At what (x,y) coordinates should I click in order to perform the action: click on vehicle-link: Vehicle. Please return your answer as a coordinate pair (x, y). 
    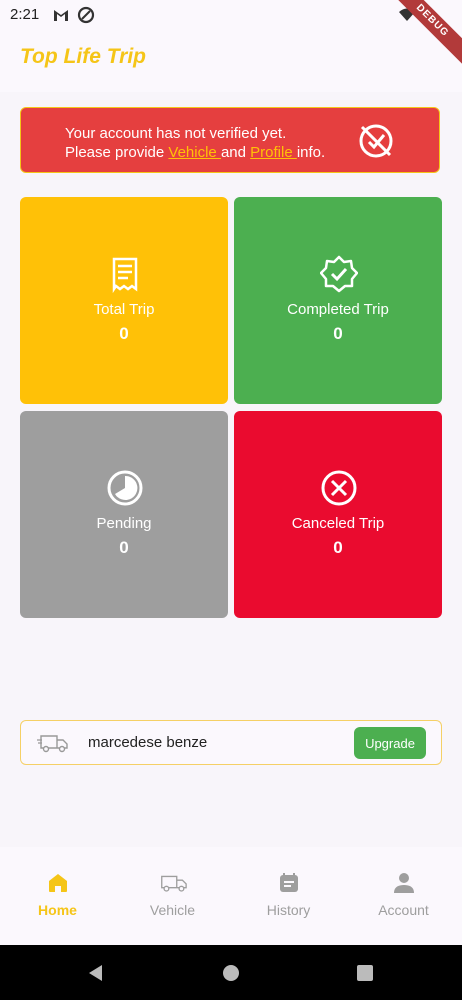
    Looking at the image, I should click on (194, 152).